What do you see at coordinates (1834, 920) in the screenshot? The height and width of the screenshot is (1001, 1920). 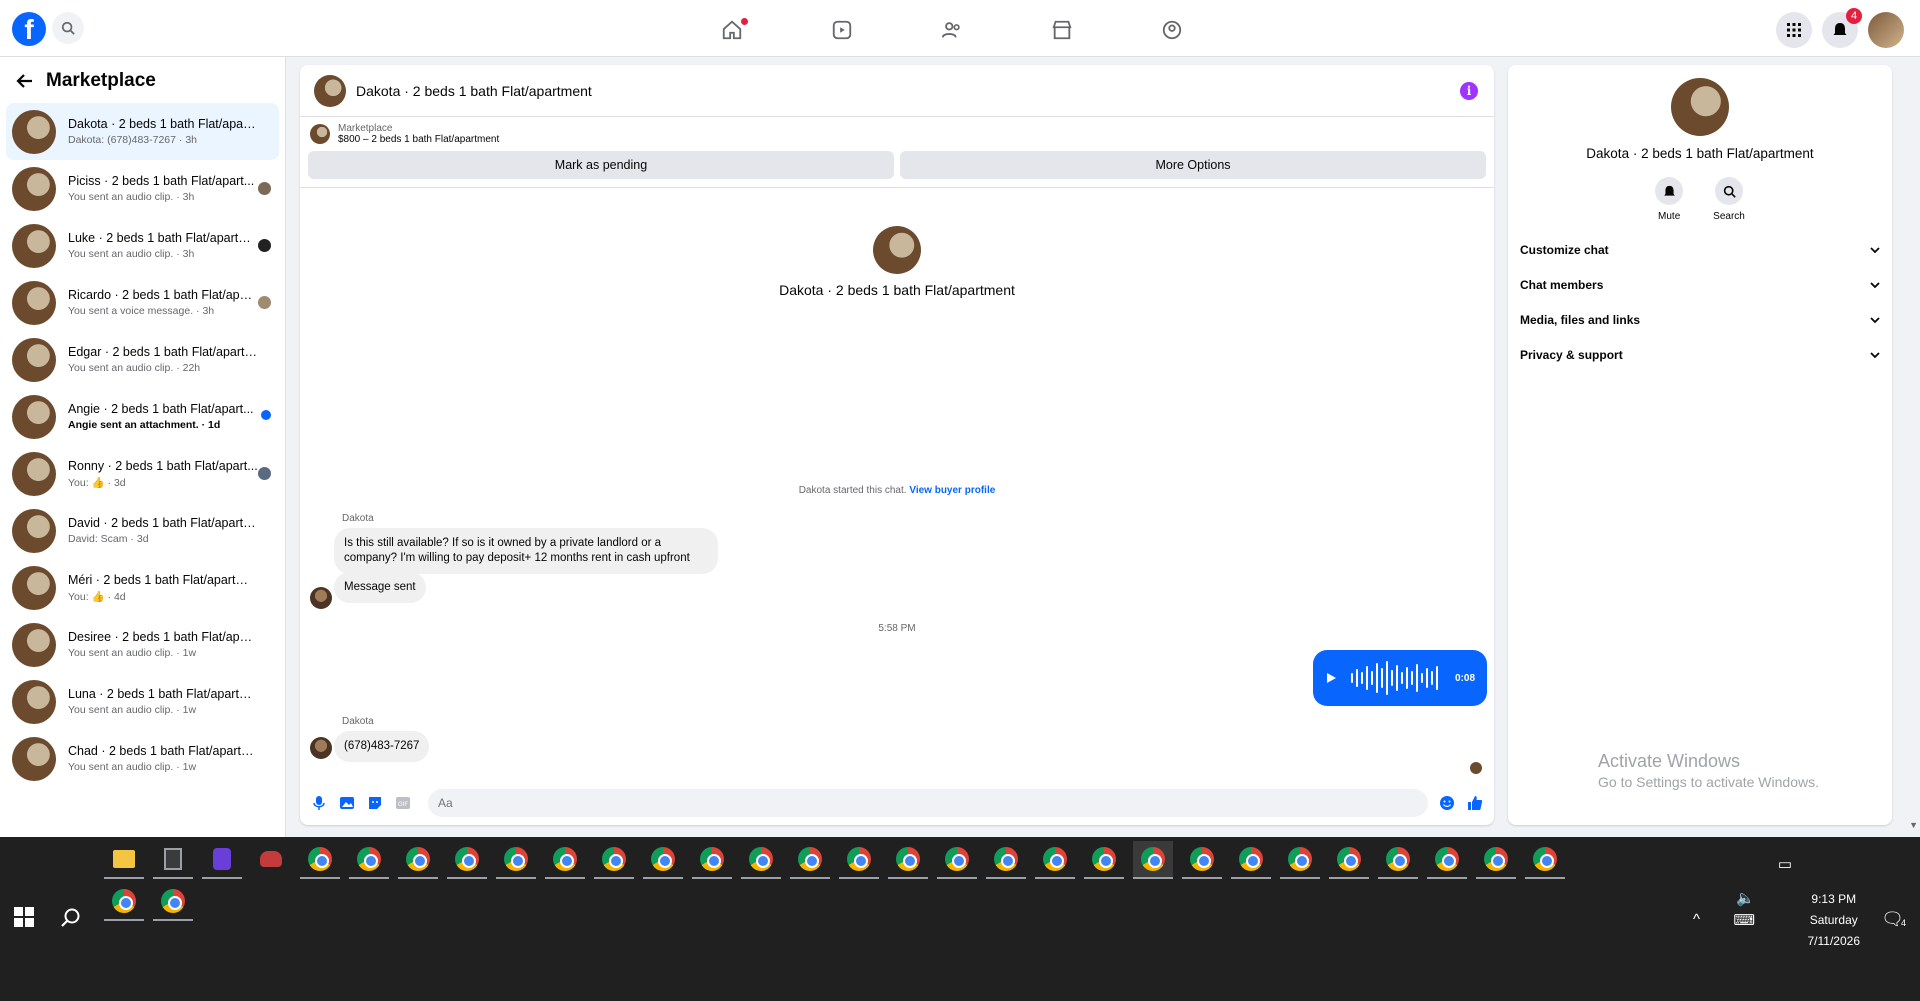 I see `taskbar-clock: 9:13 PM Saturday 7/11/2026` at bounding box center [1834, 920].